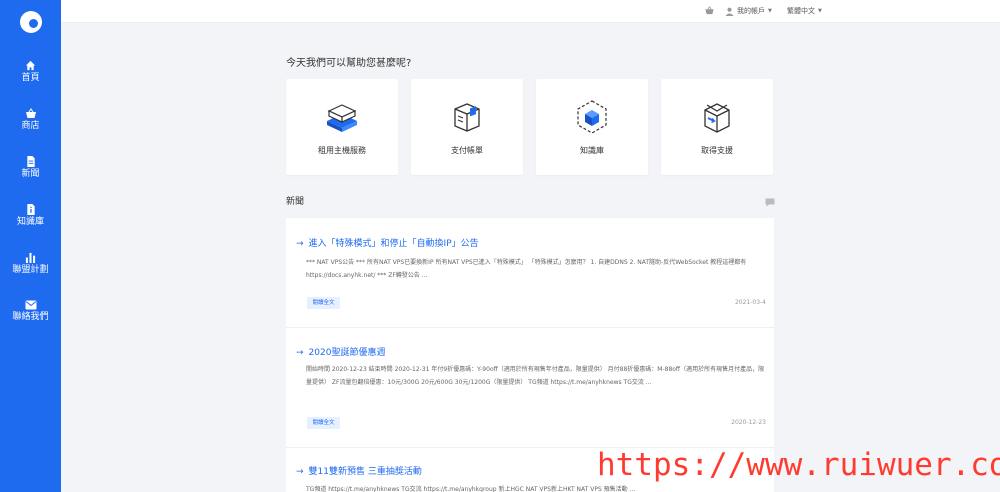  Describe the element at coordinates (751, 11) in the screenshot. I see `account-label: 我的帳戶` at that location.